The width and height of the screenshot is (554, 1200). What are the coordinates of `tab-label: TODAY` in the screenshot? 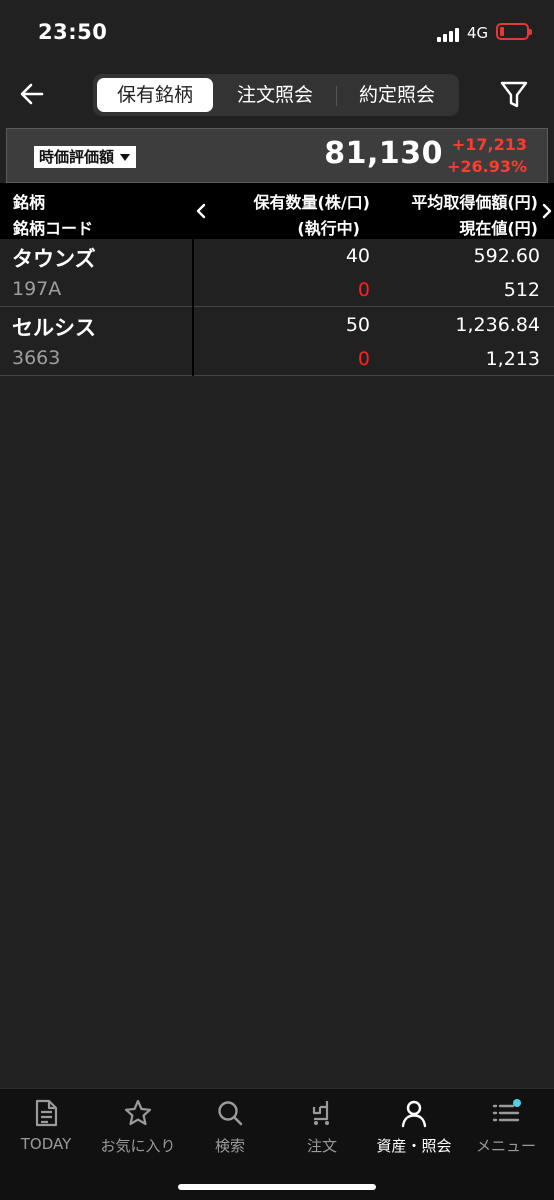 It's located at (46, 1144).